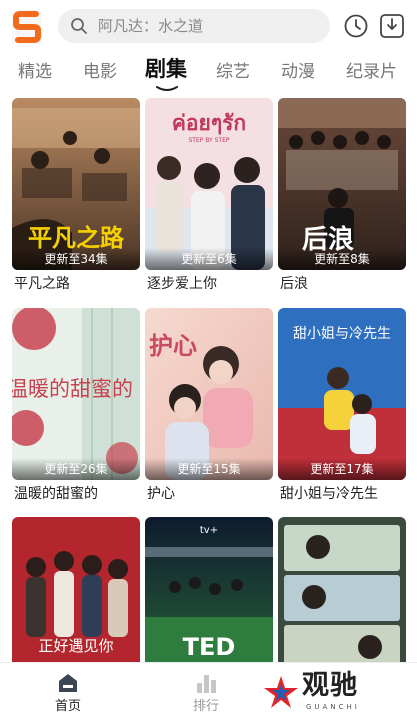  What do you see at coordinates (371, 72) in the screenshot?
I see `tab-documentary: 纪录片` at bounding box center [371, 72].